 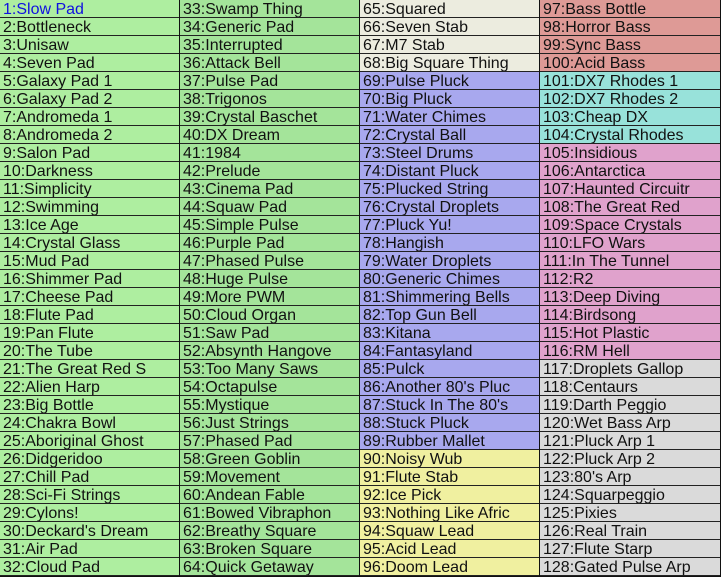 What do you see at coordinates (630, 405) in the screenshot?
I see `patch-item: 119:Darth Peggio` at bounding box center [630, 405].